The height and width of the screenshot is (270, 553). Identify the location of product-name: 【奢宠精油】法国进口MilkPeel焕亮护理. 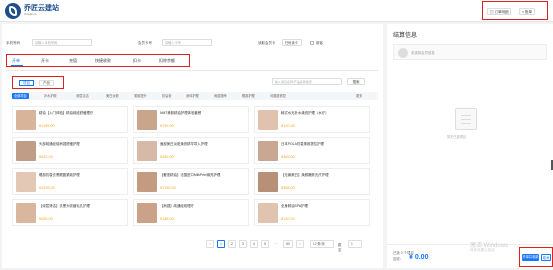
(190, 175).